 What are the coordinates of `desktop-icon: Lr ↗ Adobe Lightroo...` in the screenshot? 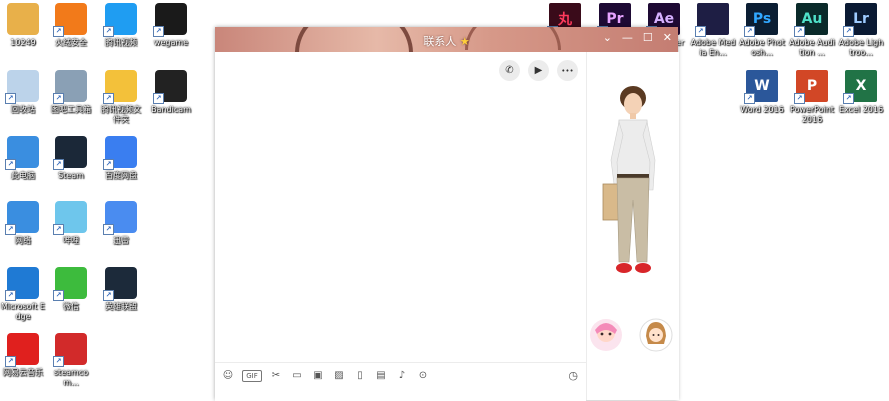 It's located at (861, 30).